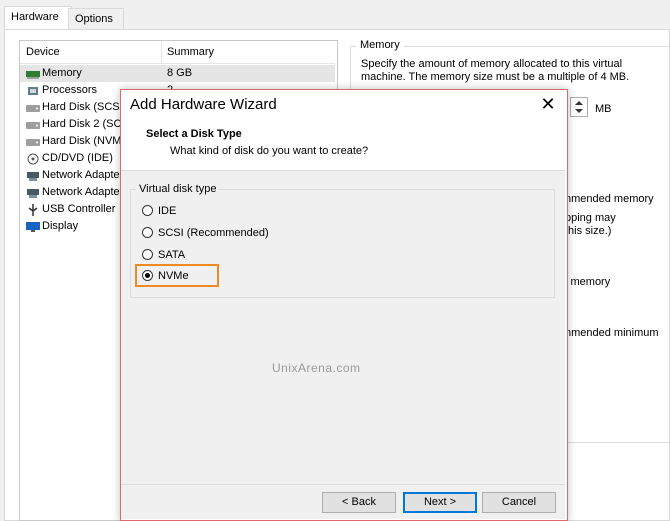 Image resolution: width=670 pixels, height=521 pixels. What do you see at coordinates (62, 73) in the screenshot?
I see `device-name: Memory` at bounding box center [62, 73].